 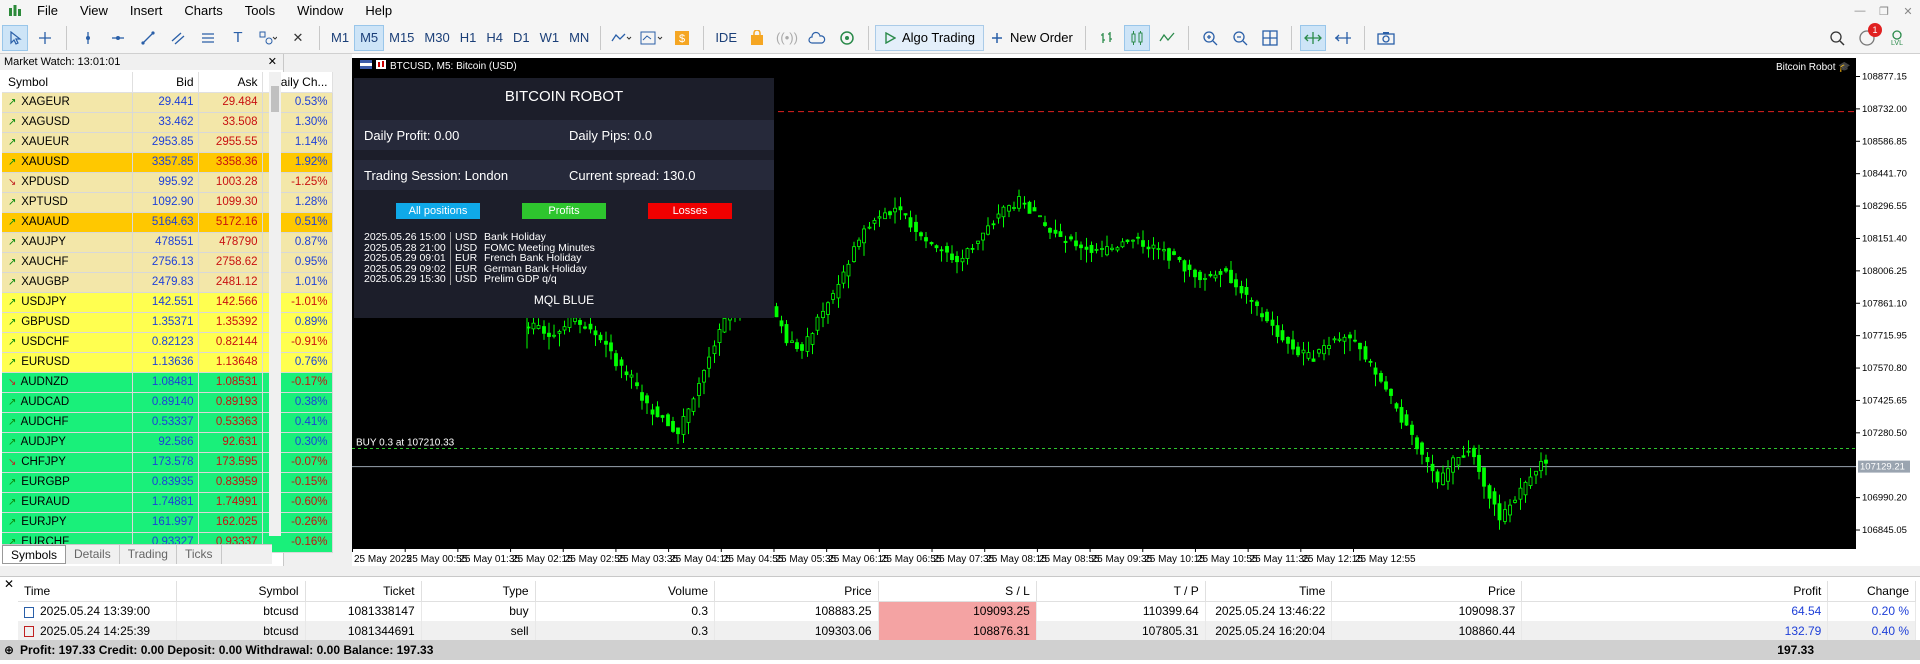 What do you see at coordinates (268, 38) in the screenshot?
I see `shapes-tool-icon` at bounding box center [268, 38].